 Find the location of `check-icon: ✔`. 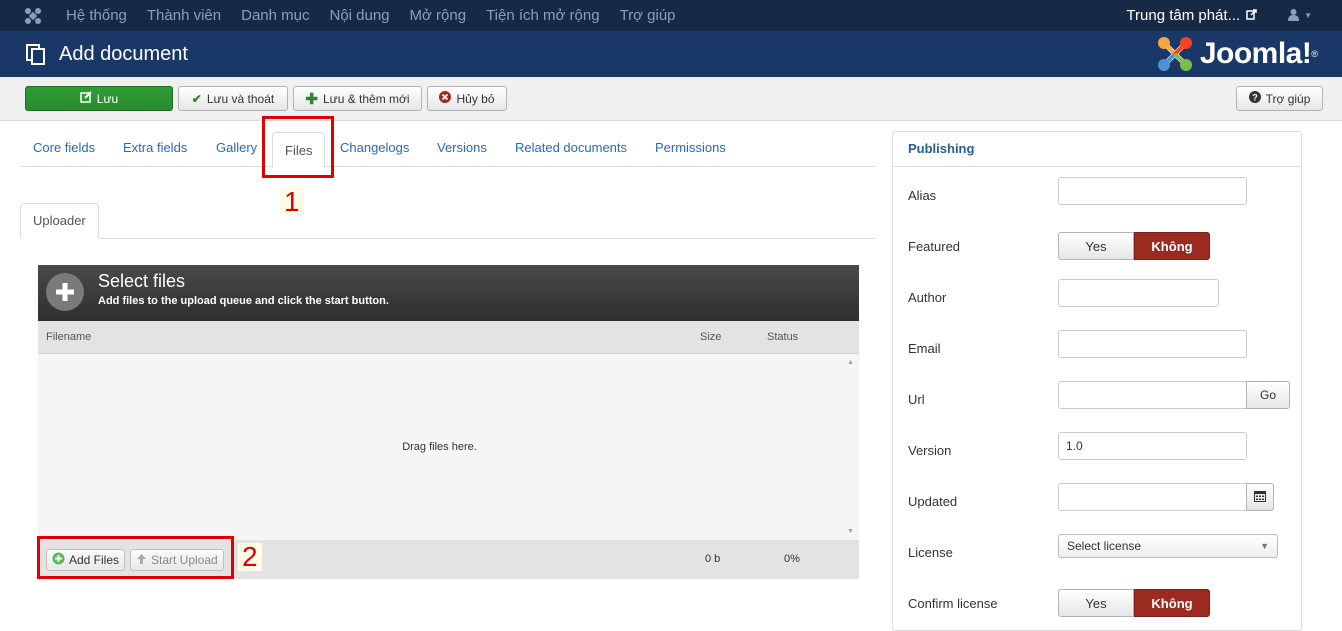

check-icon: ✔ is located at coordinates (196, 98).